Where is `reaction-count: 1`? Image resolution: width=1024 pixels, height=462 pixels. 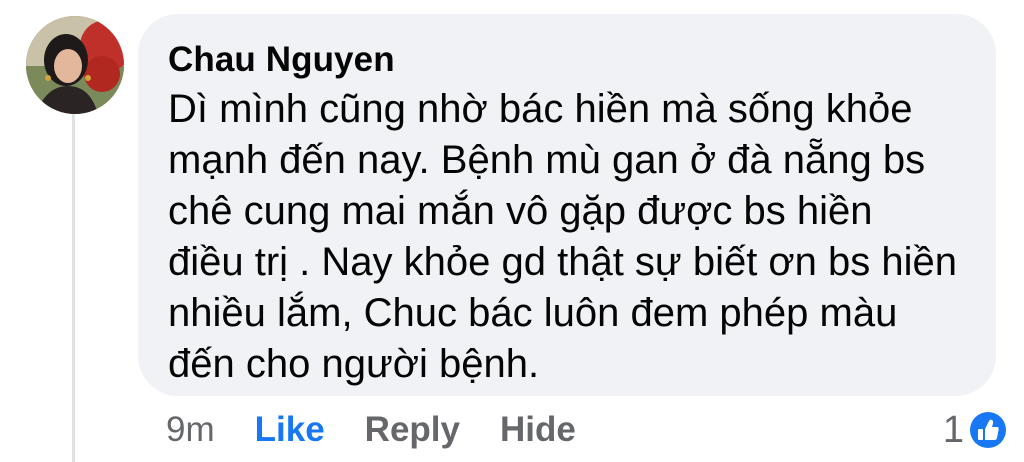
reaction-count: 1 is located at coordinates (953, 429).